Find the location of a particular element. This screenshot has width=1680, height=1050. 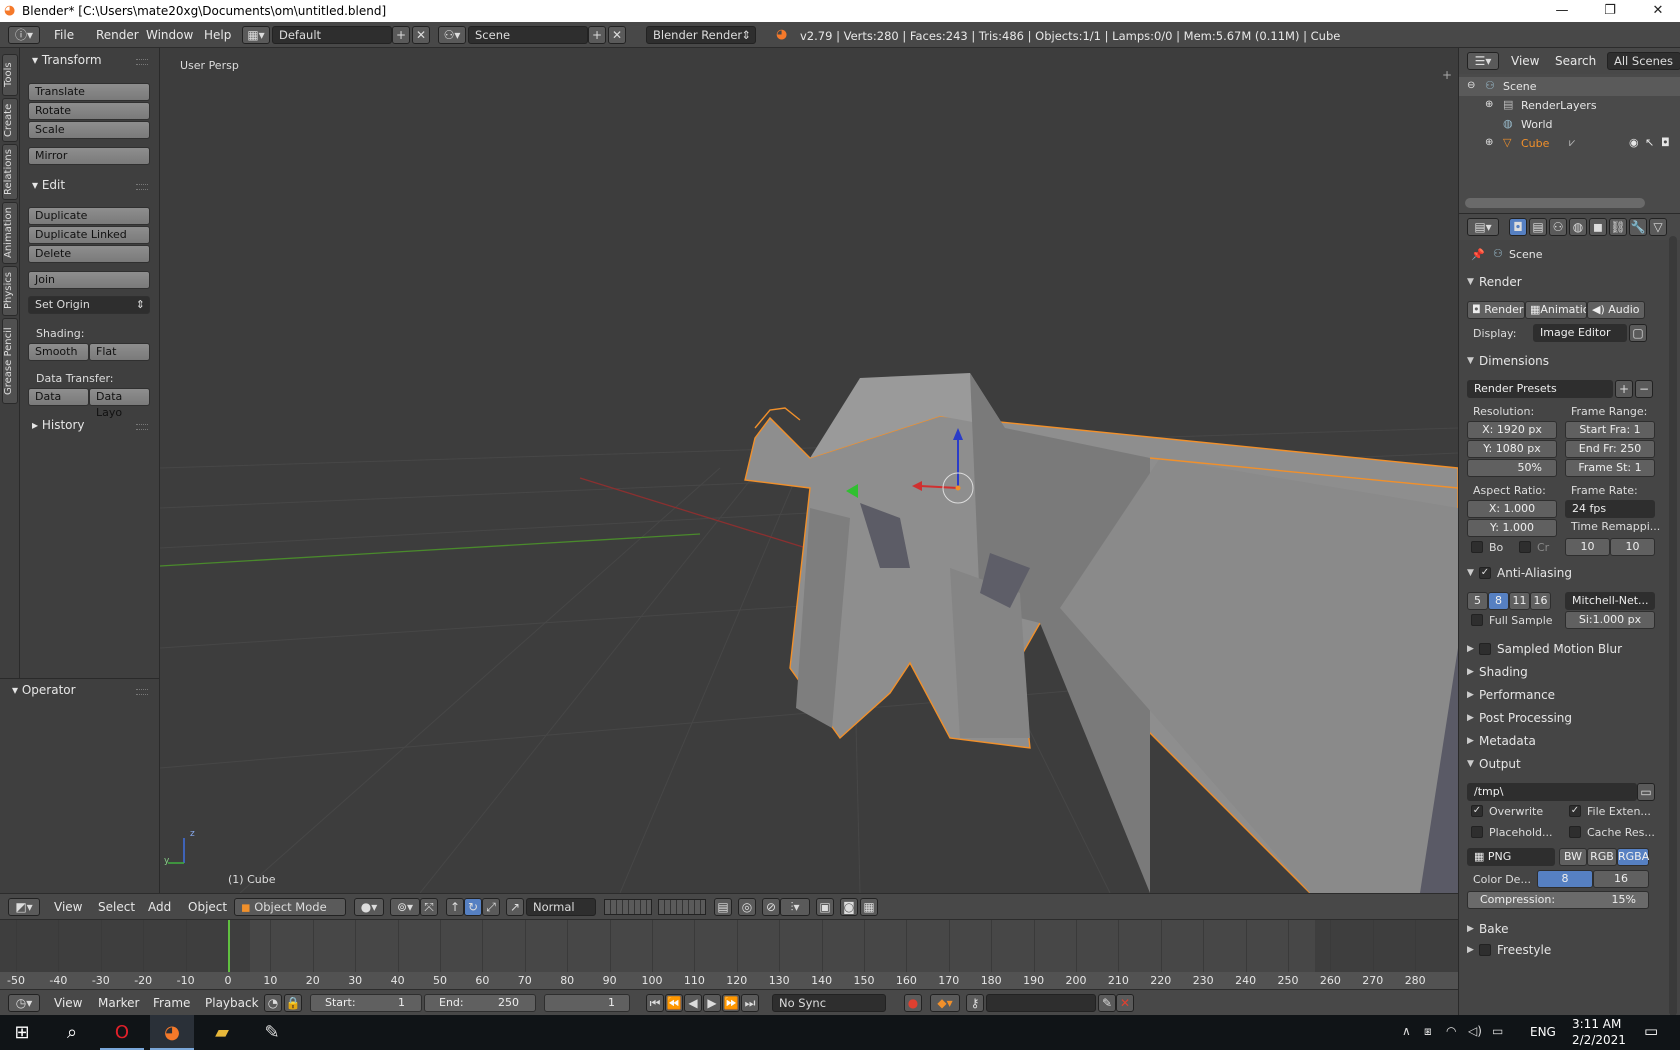

menu-add: Add is located at coordinates (159, 907).